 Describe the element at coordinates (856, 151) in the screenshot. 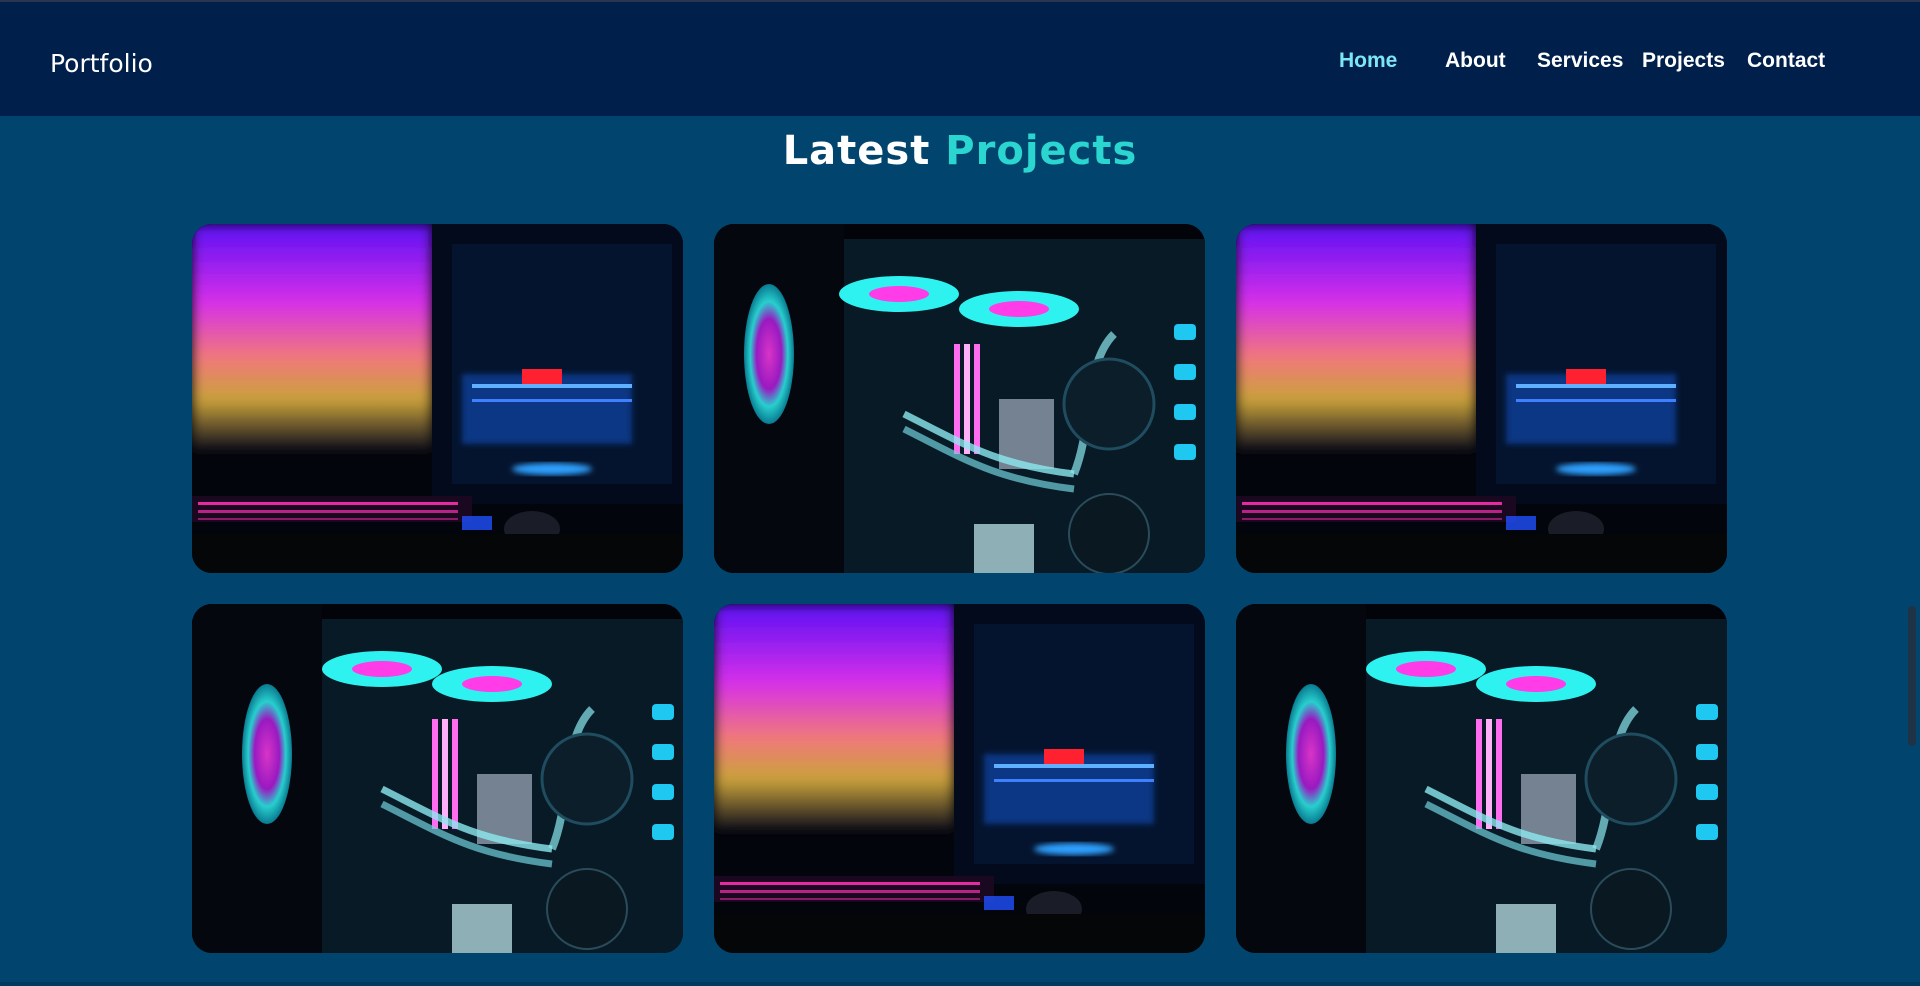

I see `section-title-white: Latest` at that location.